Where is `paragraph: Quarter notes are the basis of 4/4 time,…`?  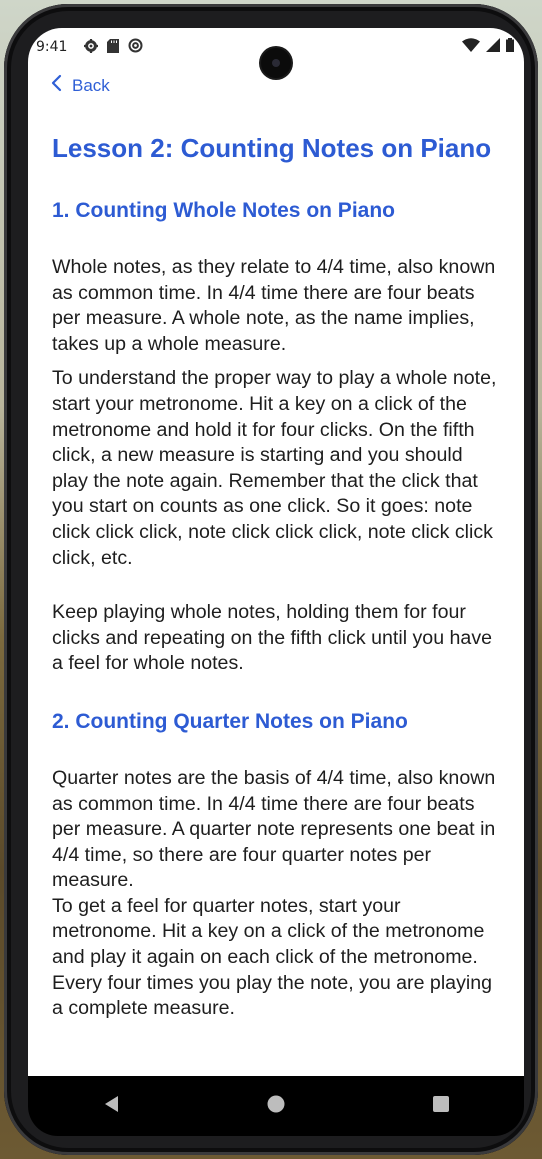
paragraph: Quarter notes are the basis of 4/4 time,… is located at coordinates (274, 829).